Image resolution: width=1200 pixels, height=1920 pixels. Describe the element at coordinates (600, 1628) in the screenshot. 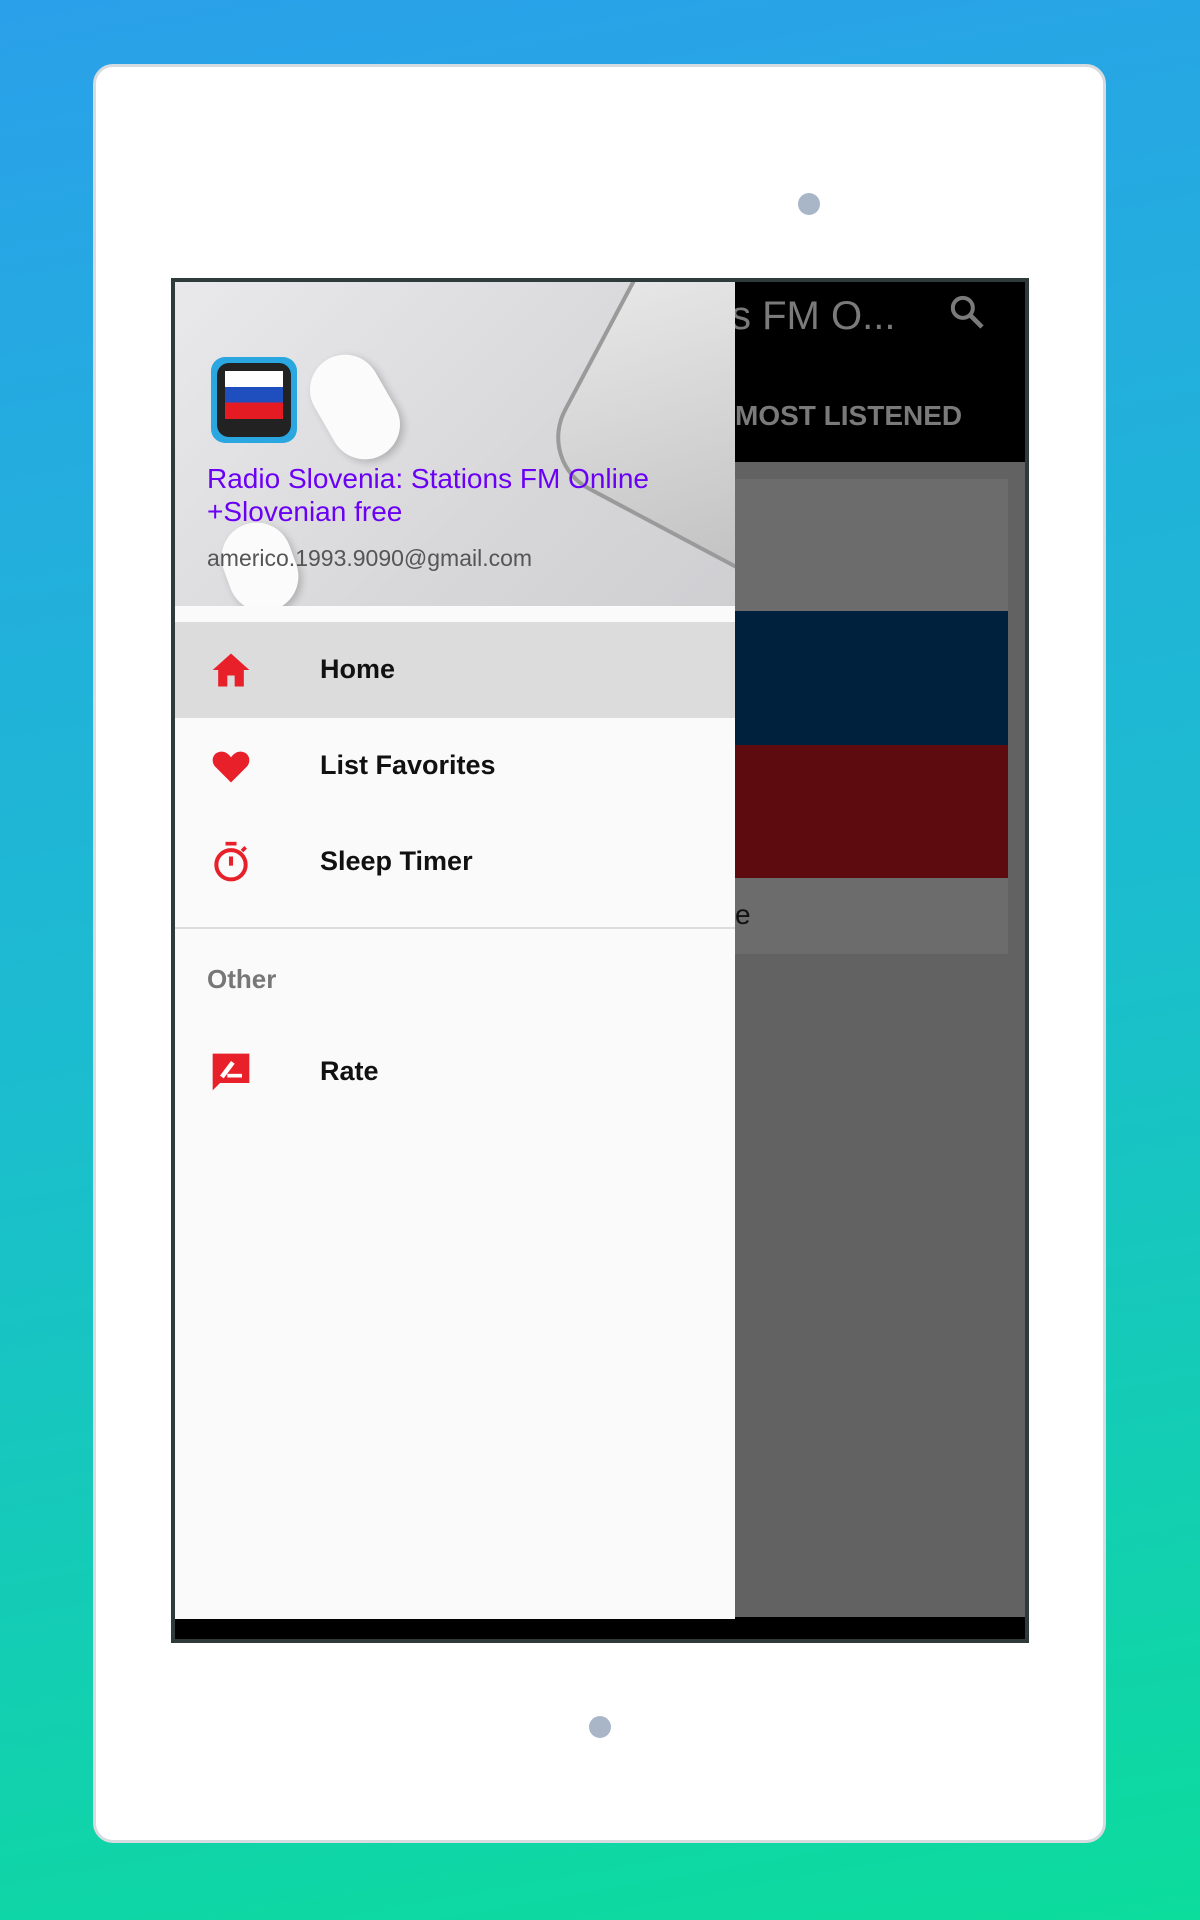

I see `navigation-bar` at that location.